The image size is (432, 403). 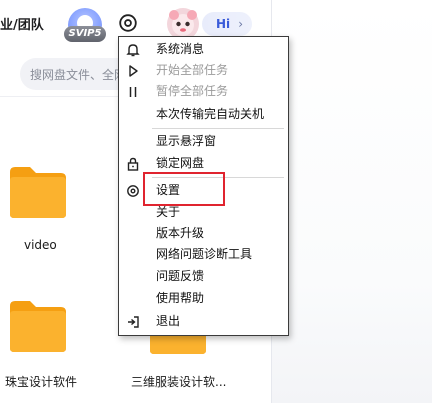 I want to click on menu-item-label: 系统消息, so click(x=180, y=49).